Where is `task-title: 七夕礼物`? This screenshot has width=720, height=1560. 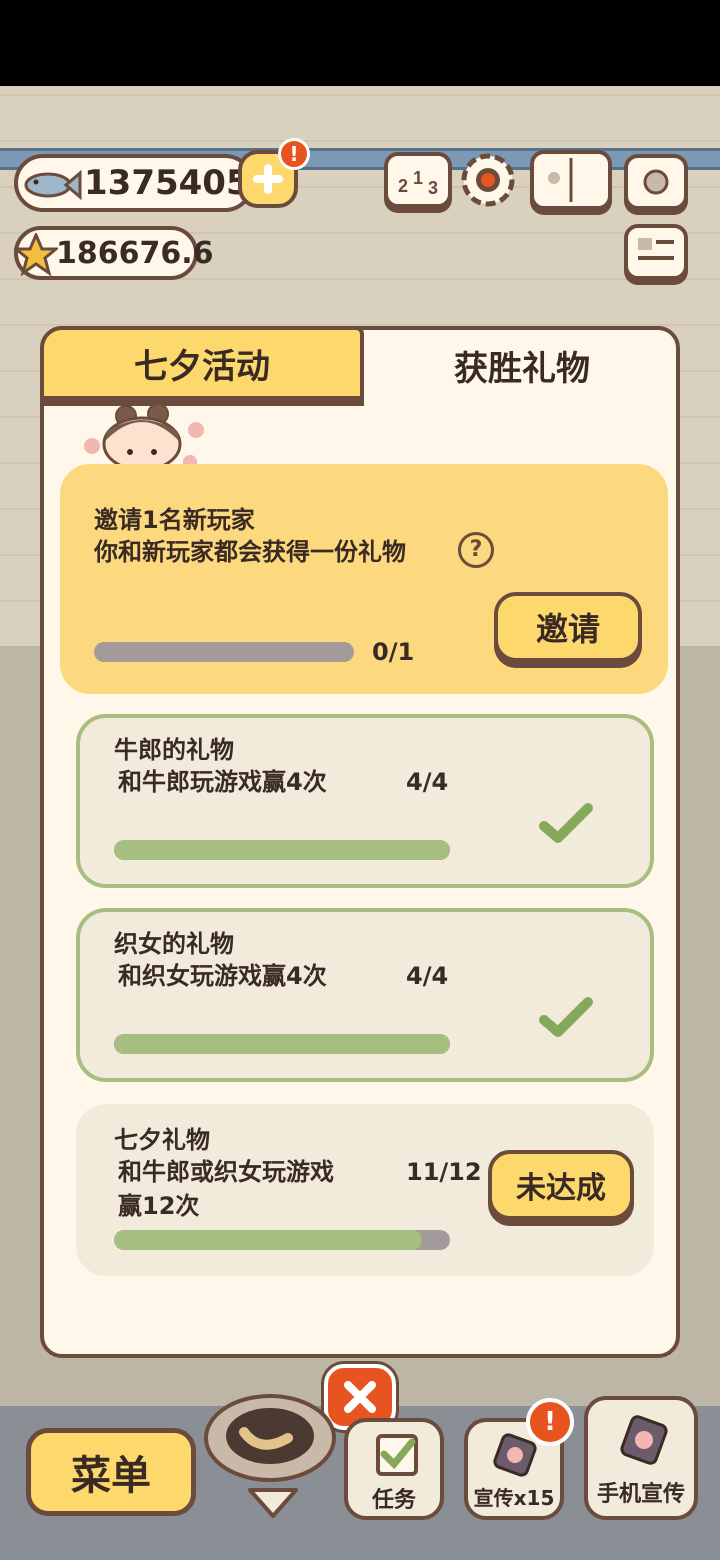 task-title: 七夕礼物 is located at coordinates (162, 1140).